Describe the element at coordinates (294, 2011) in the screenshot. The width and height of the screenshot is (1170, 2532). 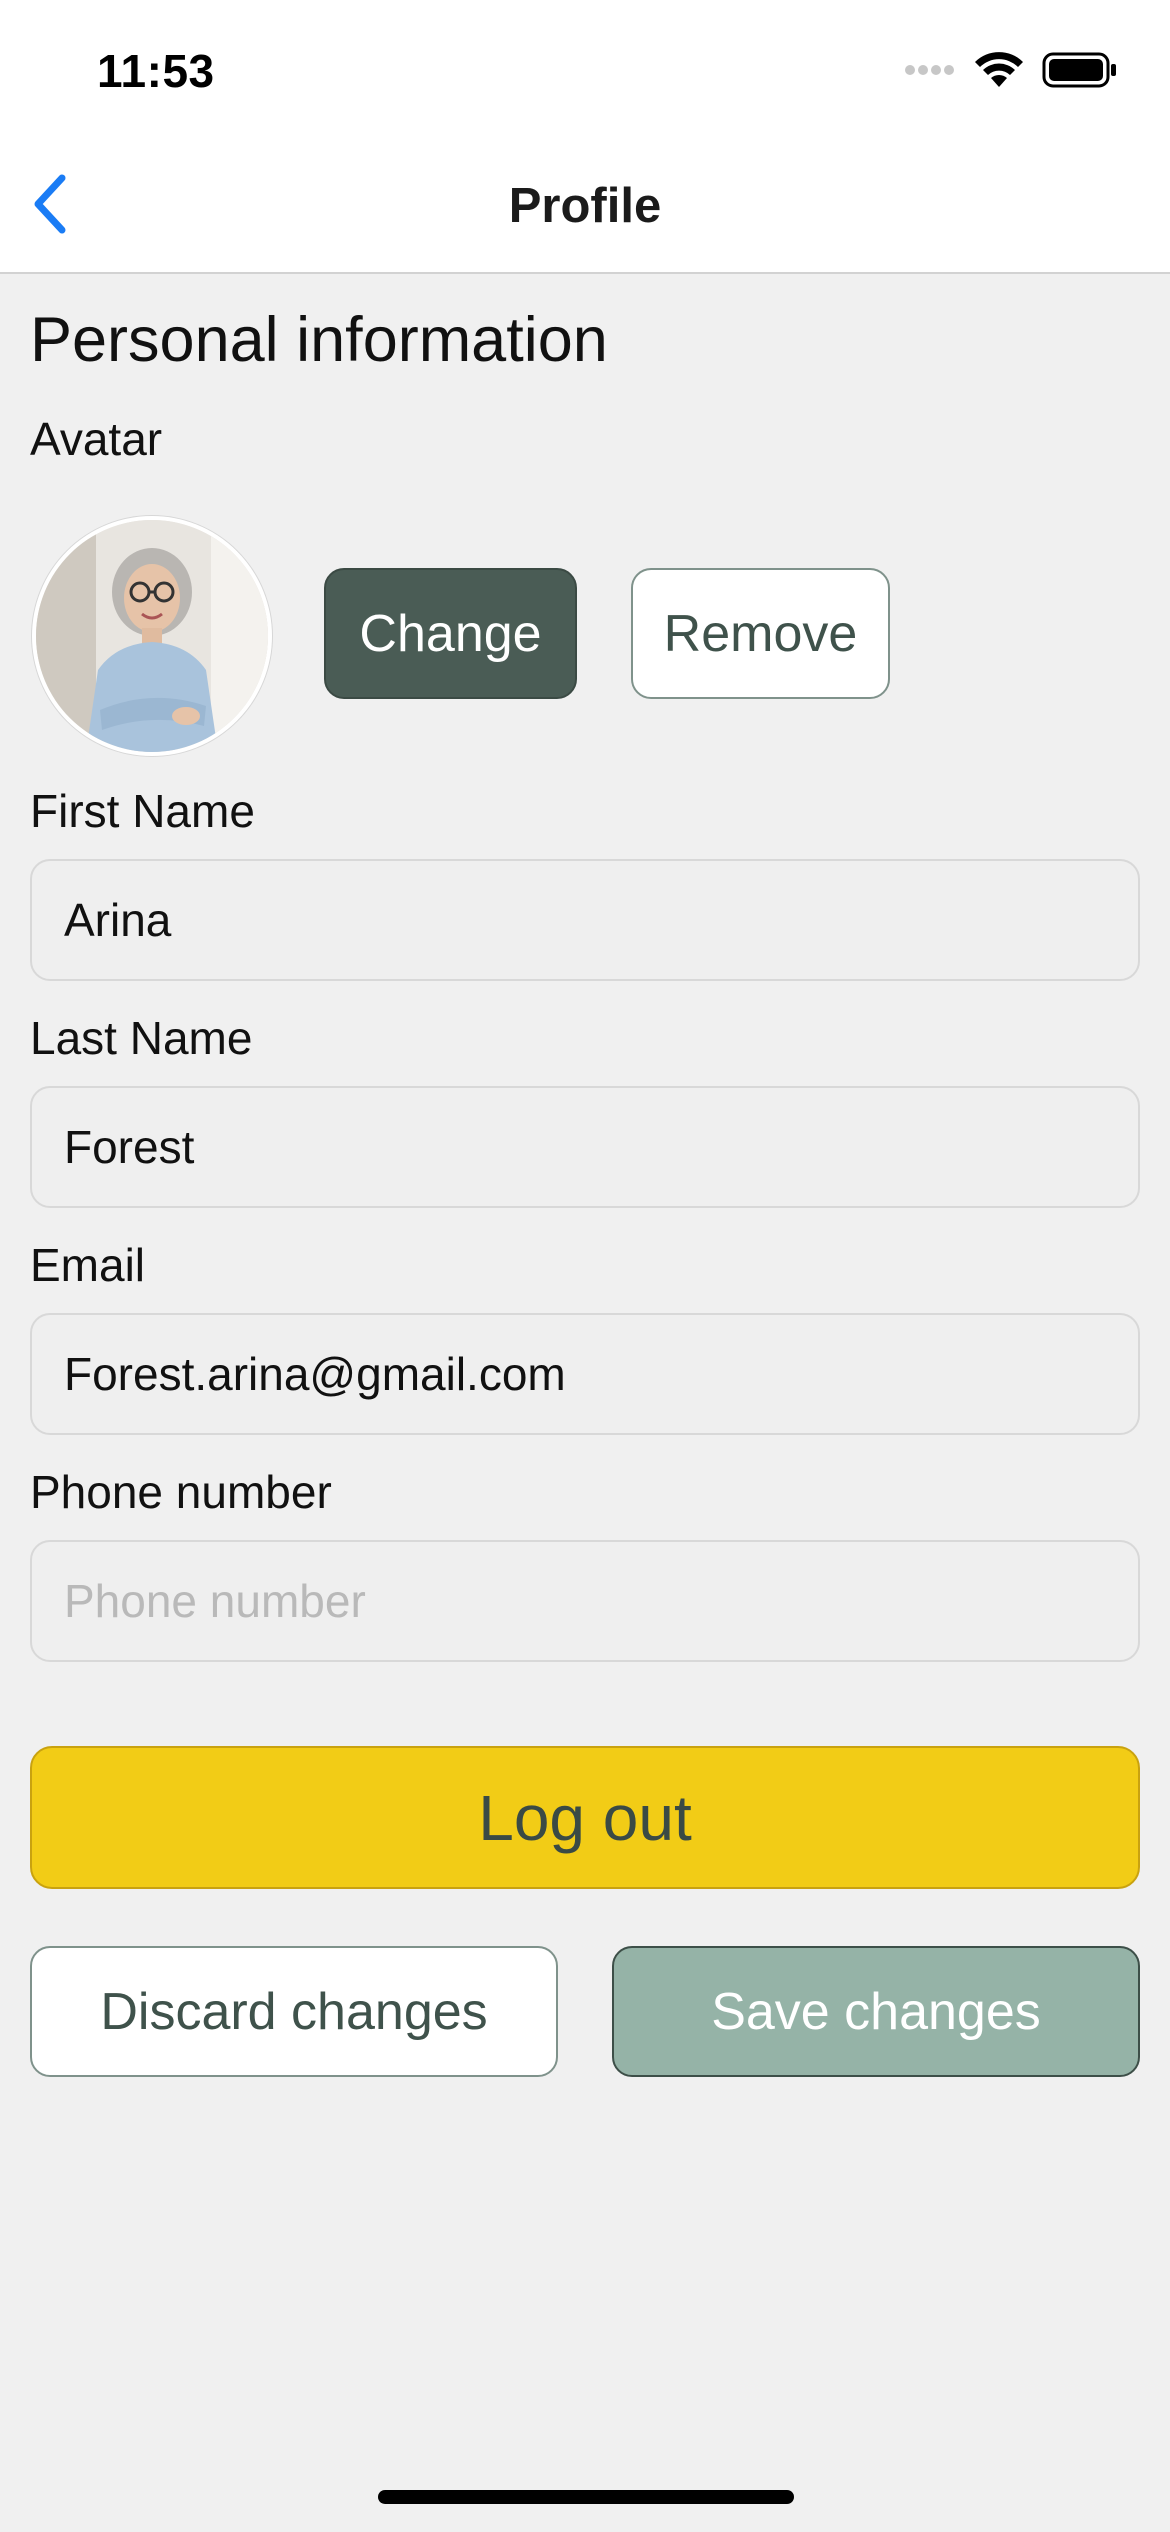
I see `discard-changes-button: Discard changes` at that location.